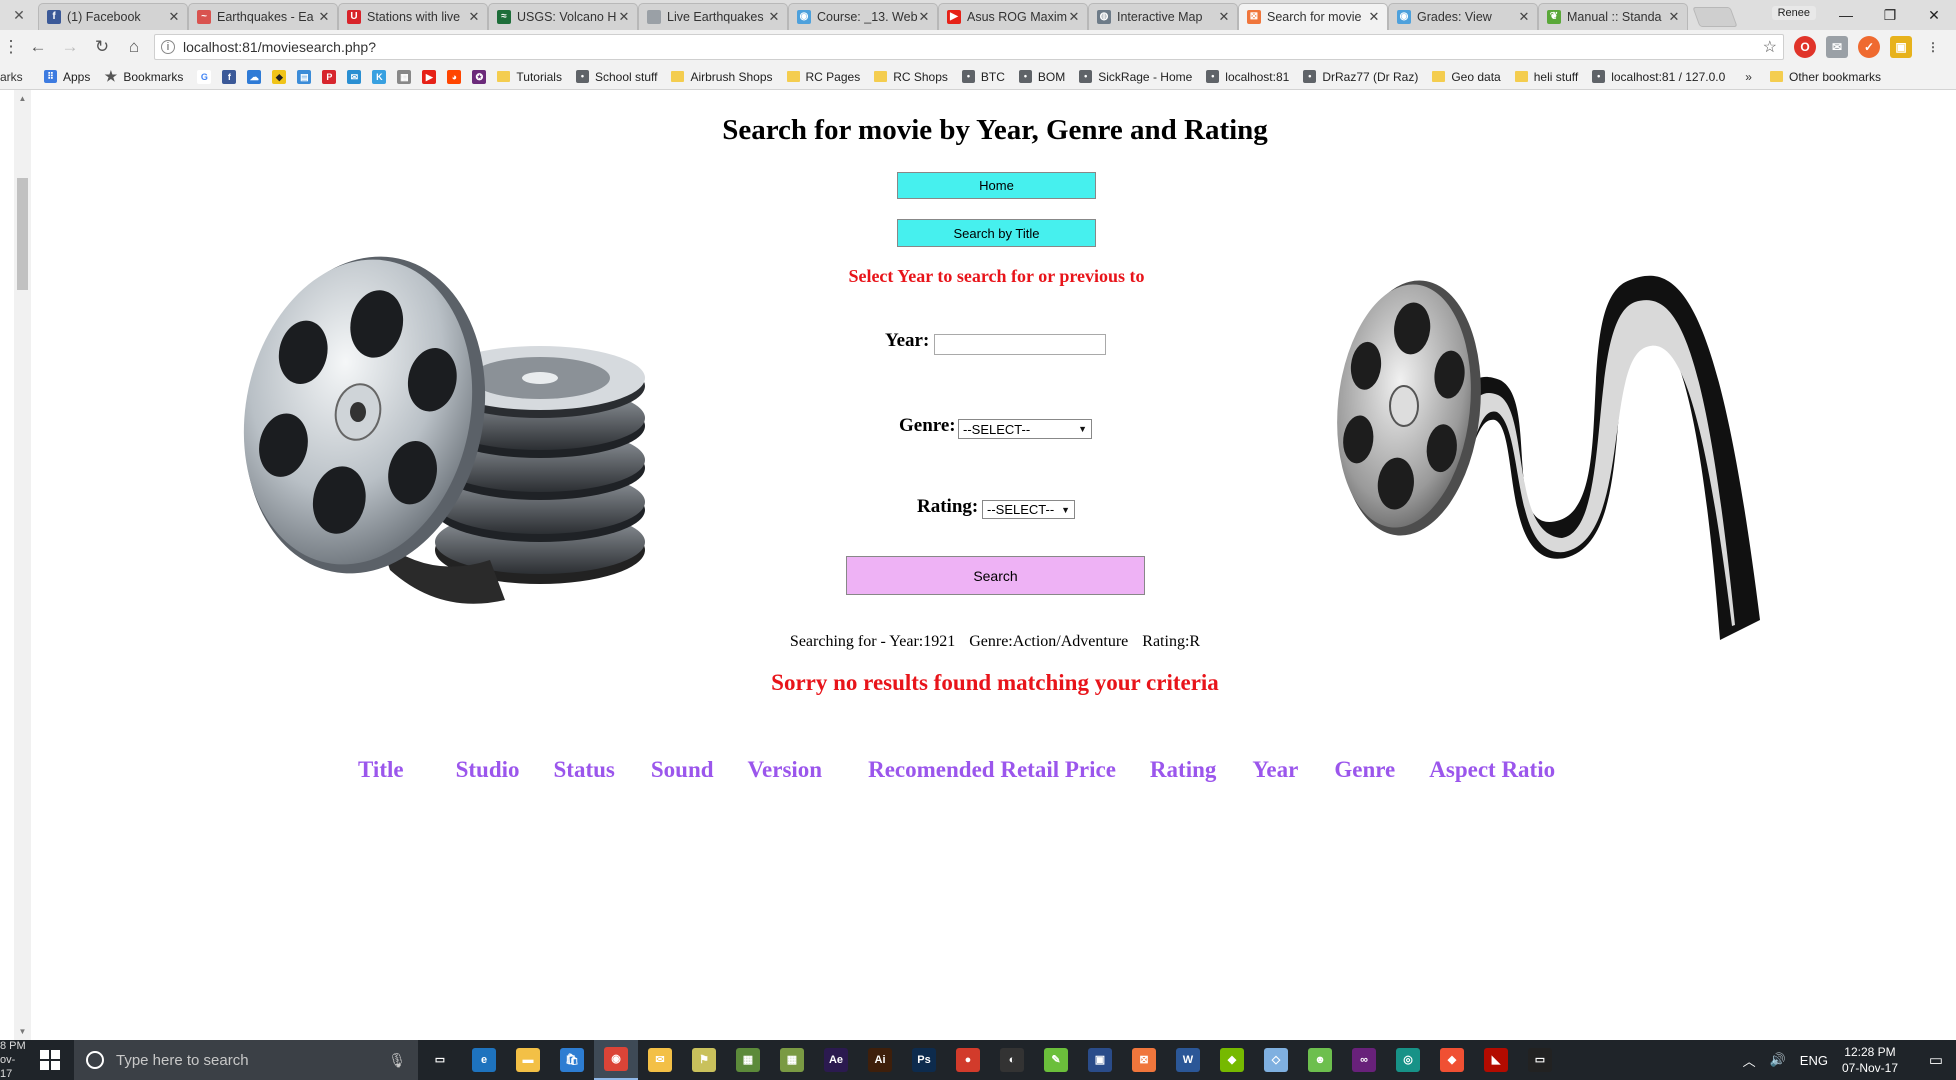 The width and height of the screenshot is (1956, 1080). I want to click on taskbar-app-button: ◣, so click(1496, 1060).